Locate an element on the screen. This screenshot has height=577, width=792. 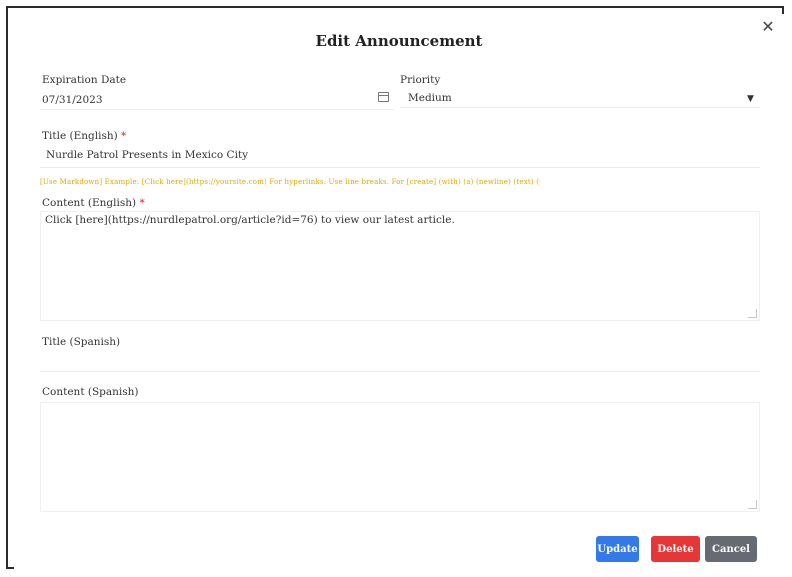
dialog-title: Edit Announcement is located at coordinates (399, 41).